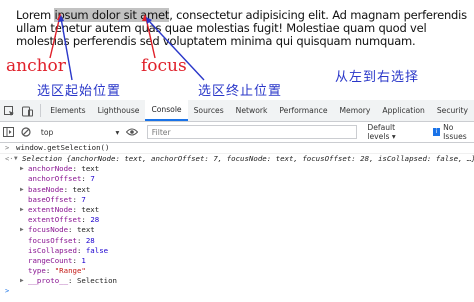 The width and height of the screenshot is (474, 302). I want to click on property-row: anchorOffset: 7, so click(61, 179).